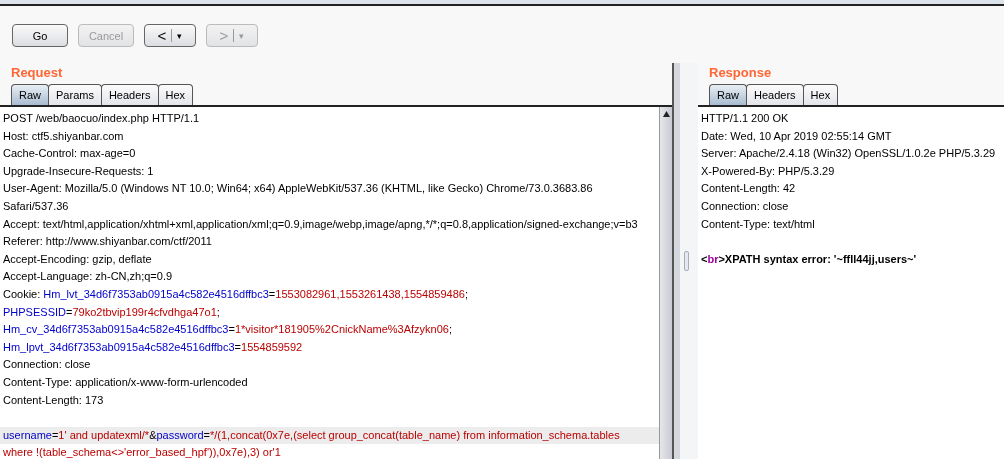 This screenshot has width=1004, height=459. What do you see at coordinates (36, 206) in the screenshot?
I see `request-line: Safari/537.36` at bounding box center [36, 206].